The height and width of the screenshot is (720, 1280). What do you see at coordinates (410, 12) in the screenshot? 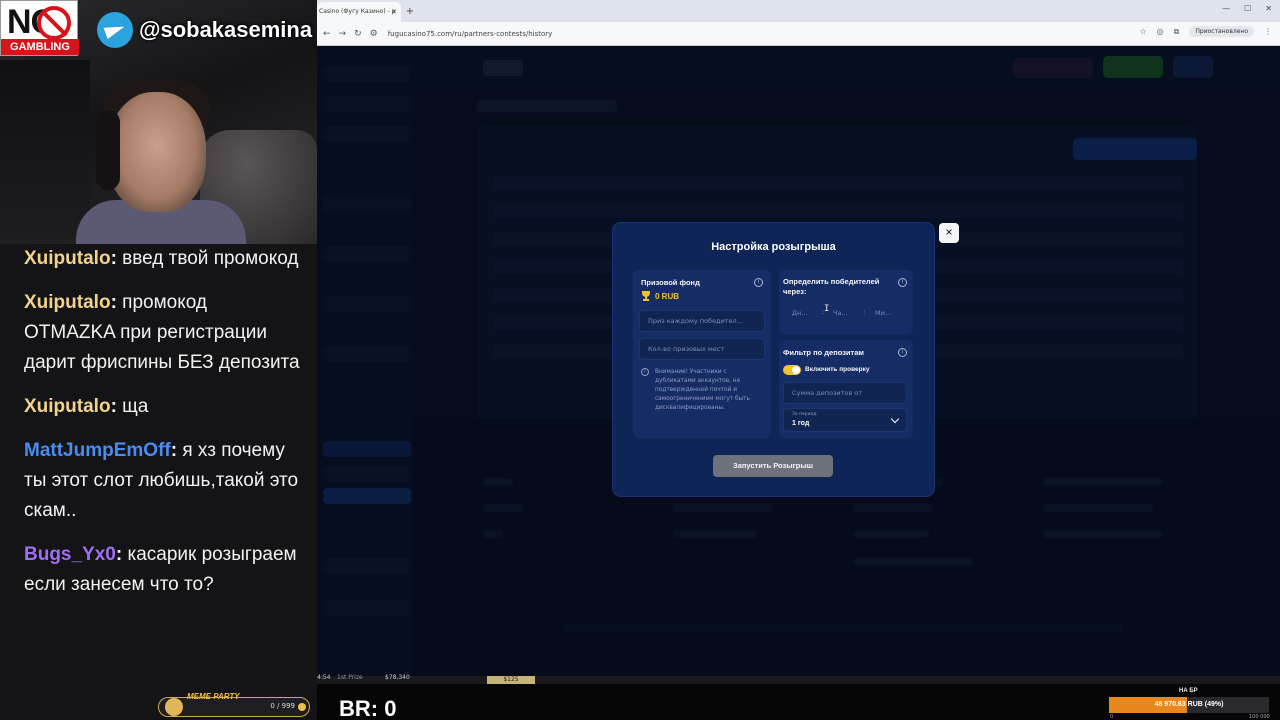
I see `new-tab-icon: +` at bounding box center [410, 12].